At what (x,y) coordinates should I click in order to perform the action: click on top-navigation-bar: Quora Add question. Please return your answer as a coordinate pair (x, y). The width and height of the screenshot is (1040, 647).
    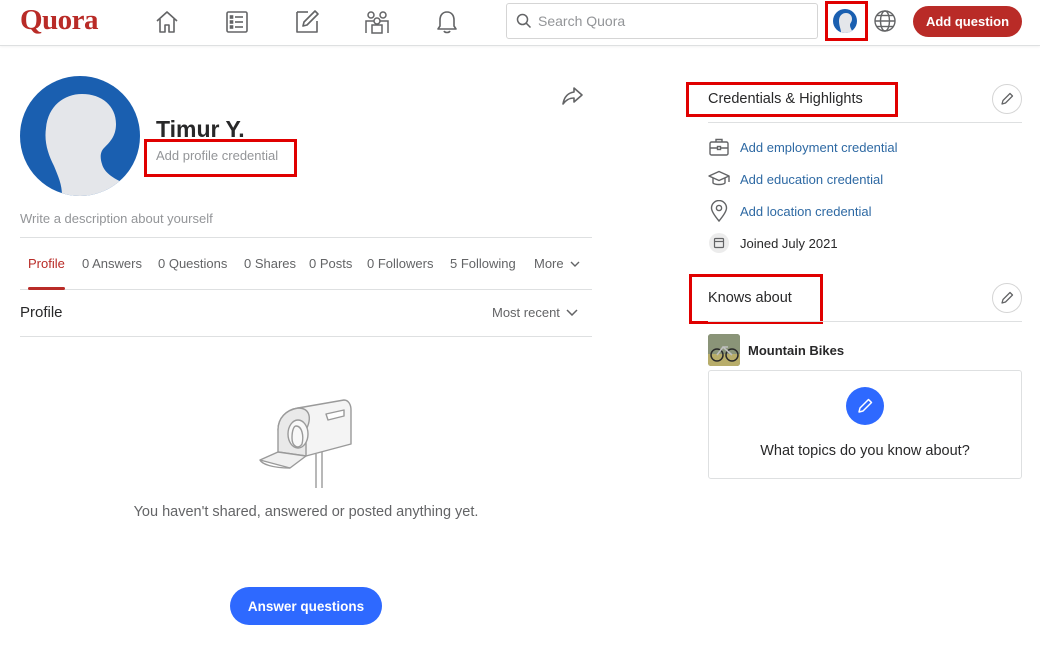
    Looking at the image, I should click on (520, 23).